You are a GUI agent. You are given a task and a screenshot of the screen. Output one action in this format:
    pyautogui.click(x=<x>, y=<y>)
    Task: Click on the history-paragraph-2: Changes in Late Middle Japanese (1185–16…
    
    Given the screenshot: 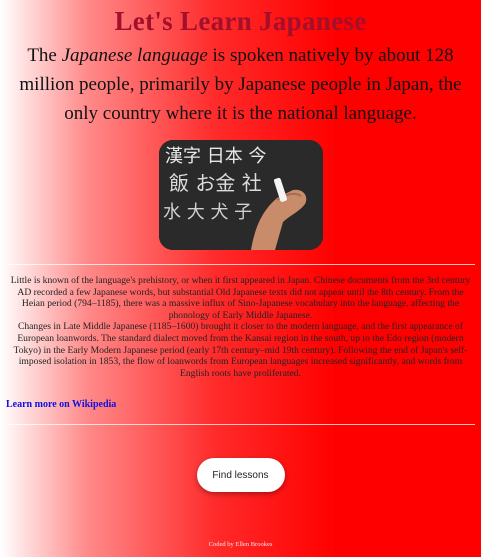 What is the action you would take?
    pyautogui.click(x=240, y=350)
    